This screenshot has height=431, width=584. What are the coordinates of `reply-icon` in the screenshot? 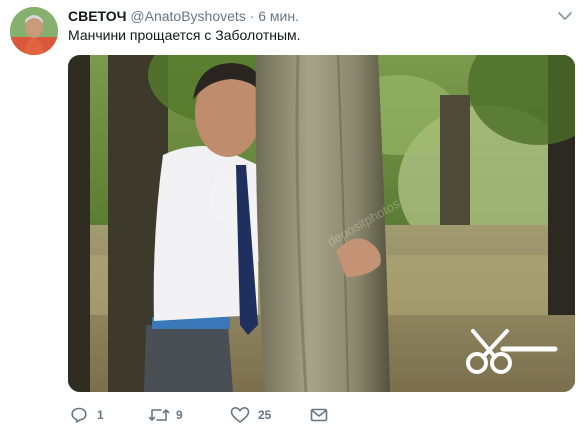 It's located at (79, 415).